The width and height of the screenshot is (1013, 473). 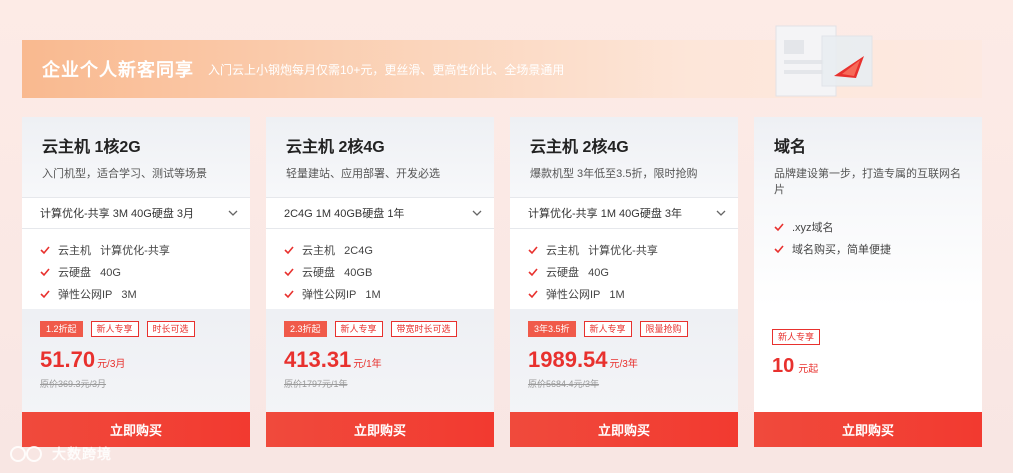 I want to click on config-select: 计算优化-共享 3M 40G硬盘 3月, so click(x=136, y=213).